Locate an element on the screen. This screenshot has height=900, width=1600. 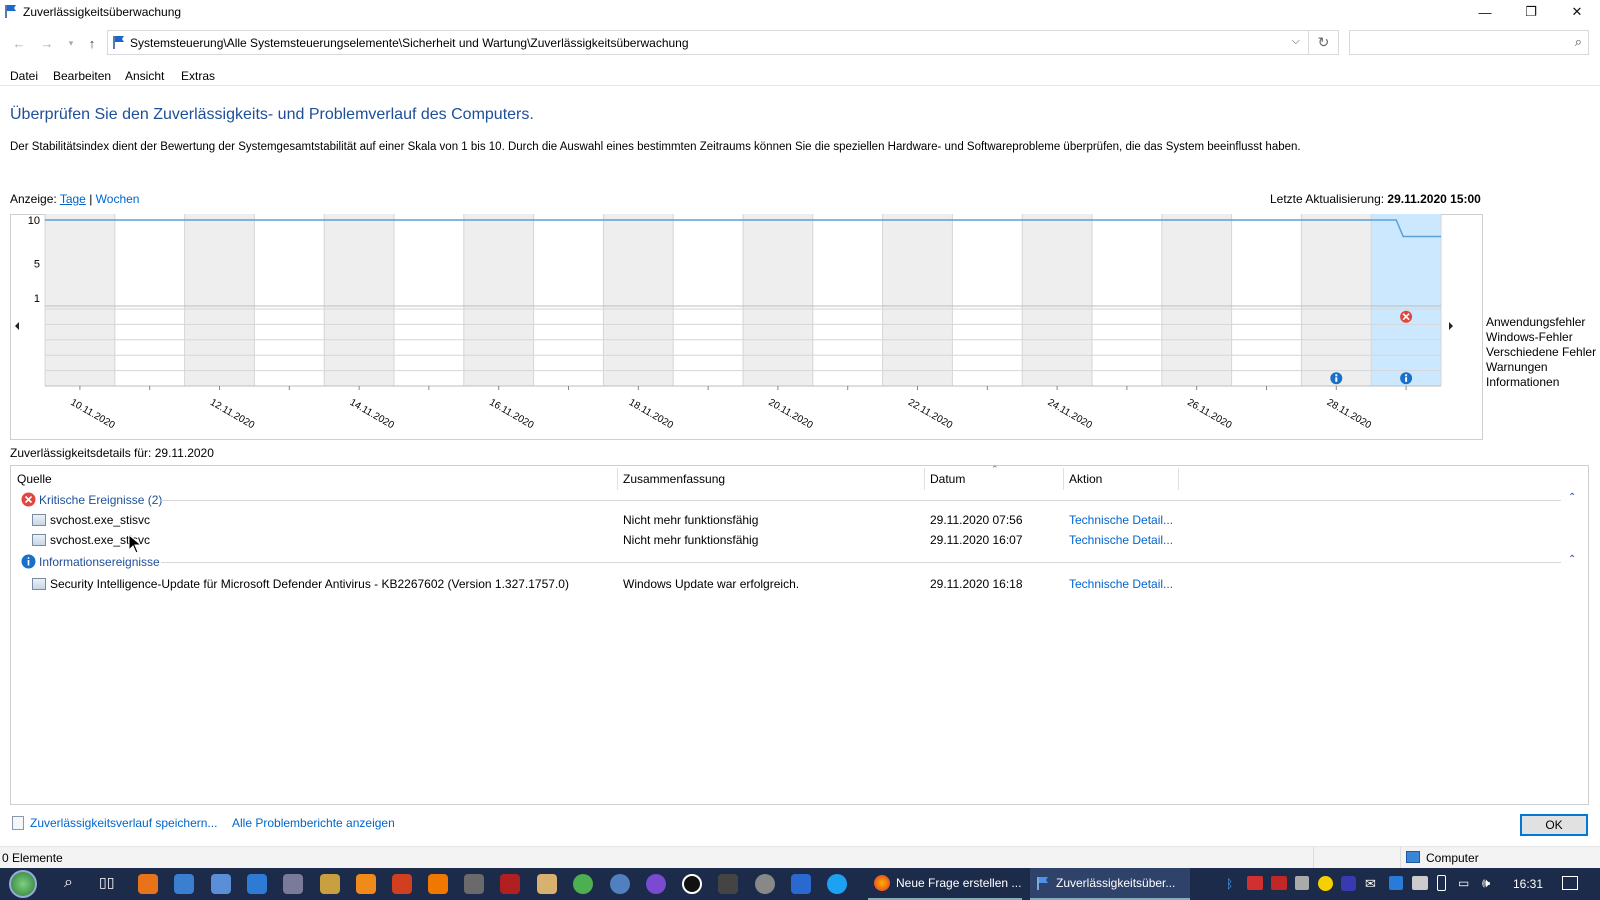
volume-icon: 🕪 is located at coordinates (1486, 883).